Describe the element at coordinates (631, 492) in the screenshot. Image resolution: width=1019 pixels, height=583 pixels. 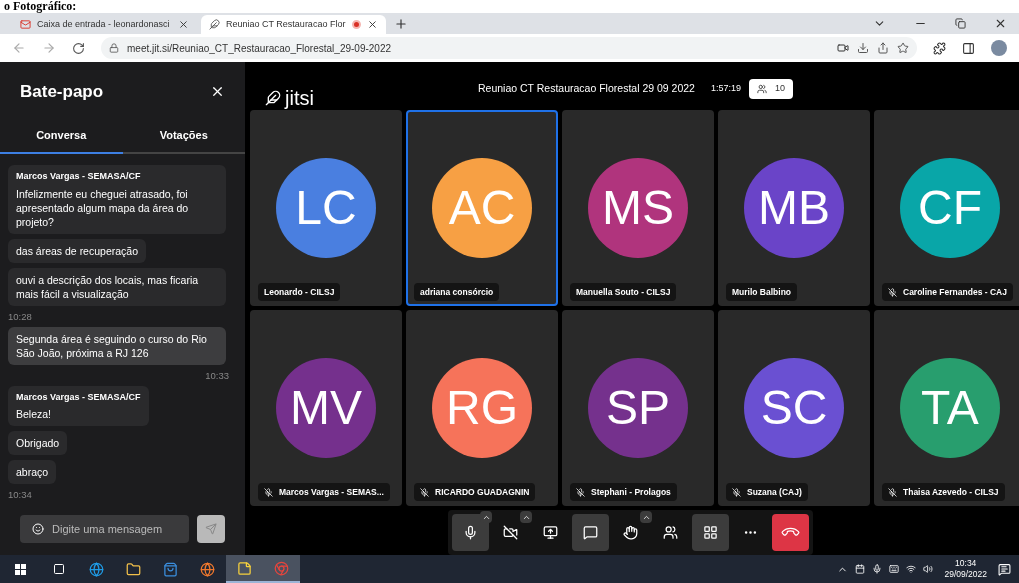
I see `participant-name: Stephani - Prolagos` at that location.